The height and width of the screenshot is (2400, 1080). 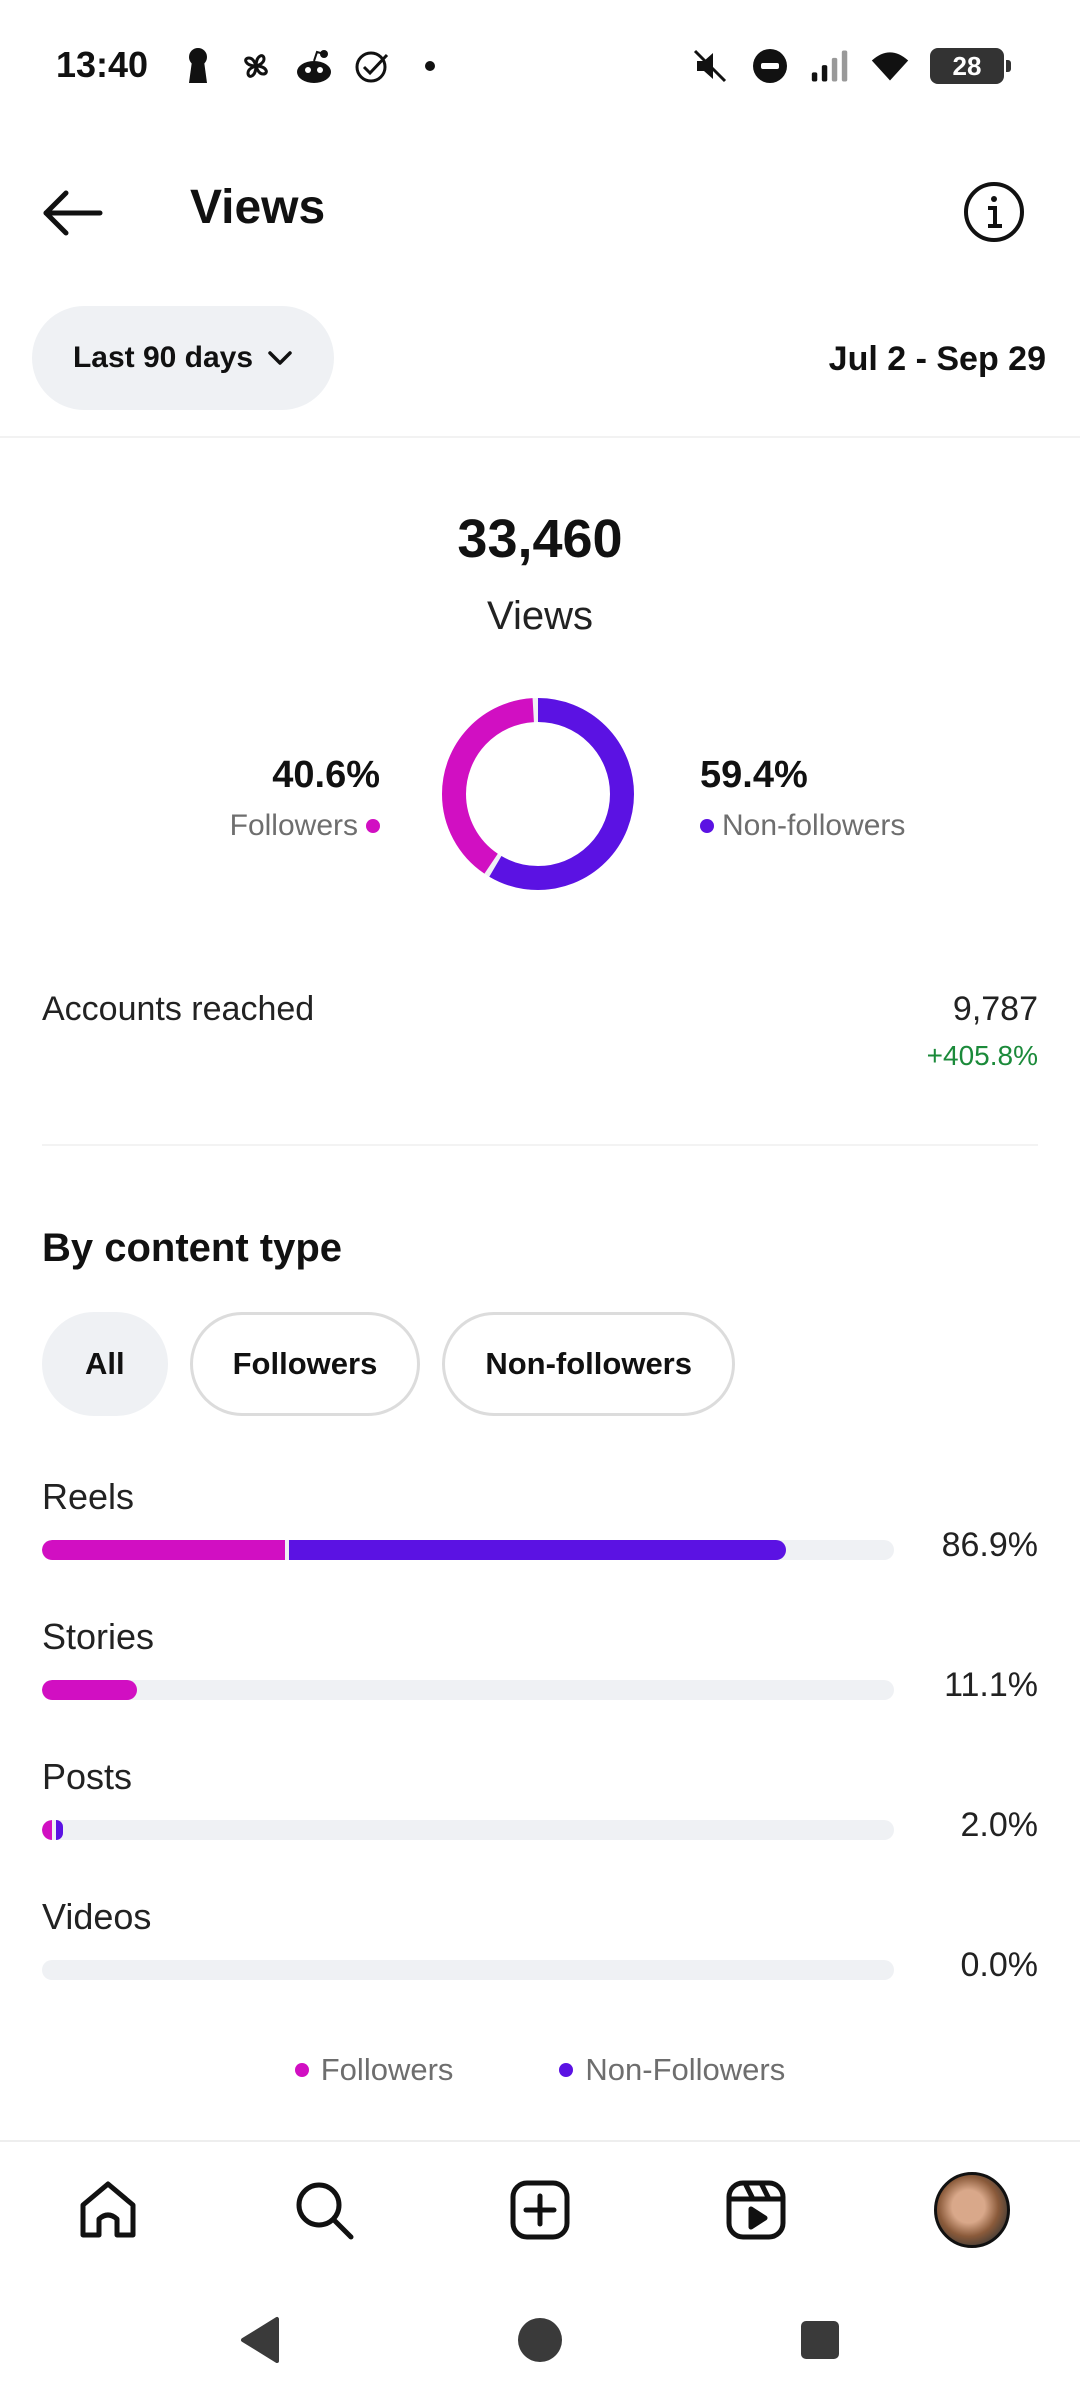 What do you see at coordinates (258, 207) in the screenshot?
I see `page-title: Views` at bounding box center [258, 207].